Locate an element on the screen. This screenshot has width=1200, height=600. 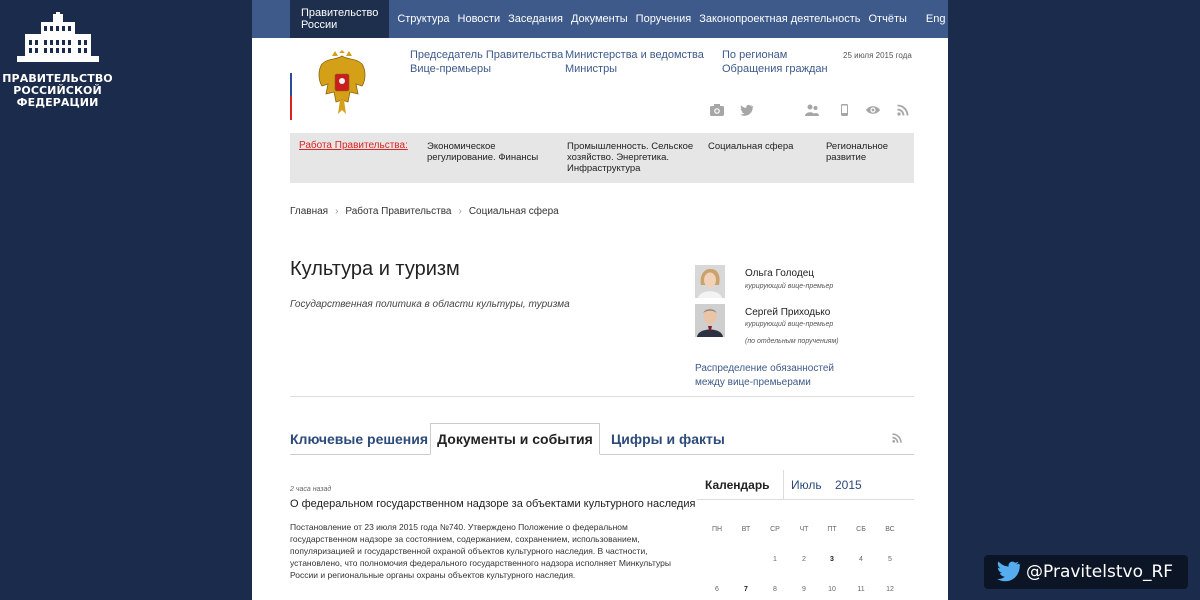
page-title: Культура и туризм is located at coordinates (375, 269).